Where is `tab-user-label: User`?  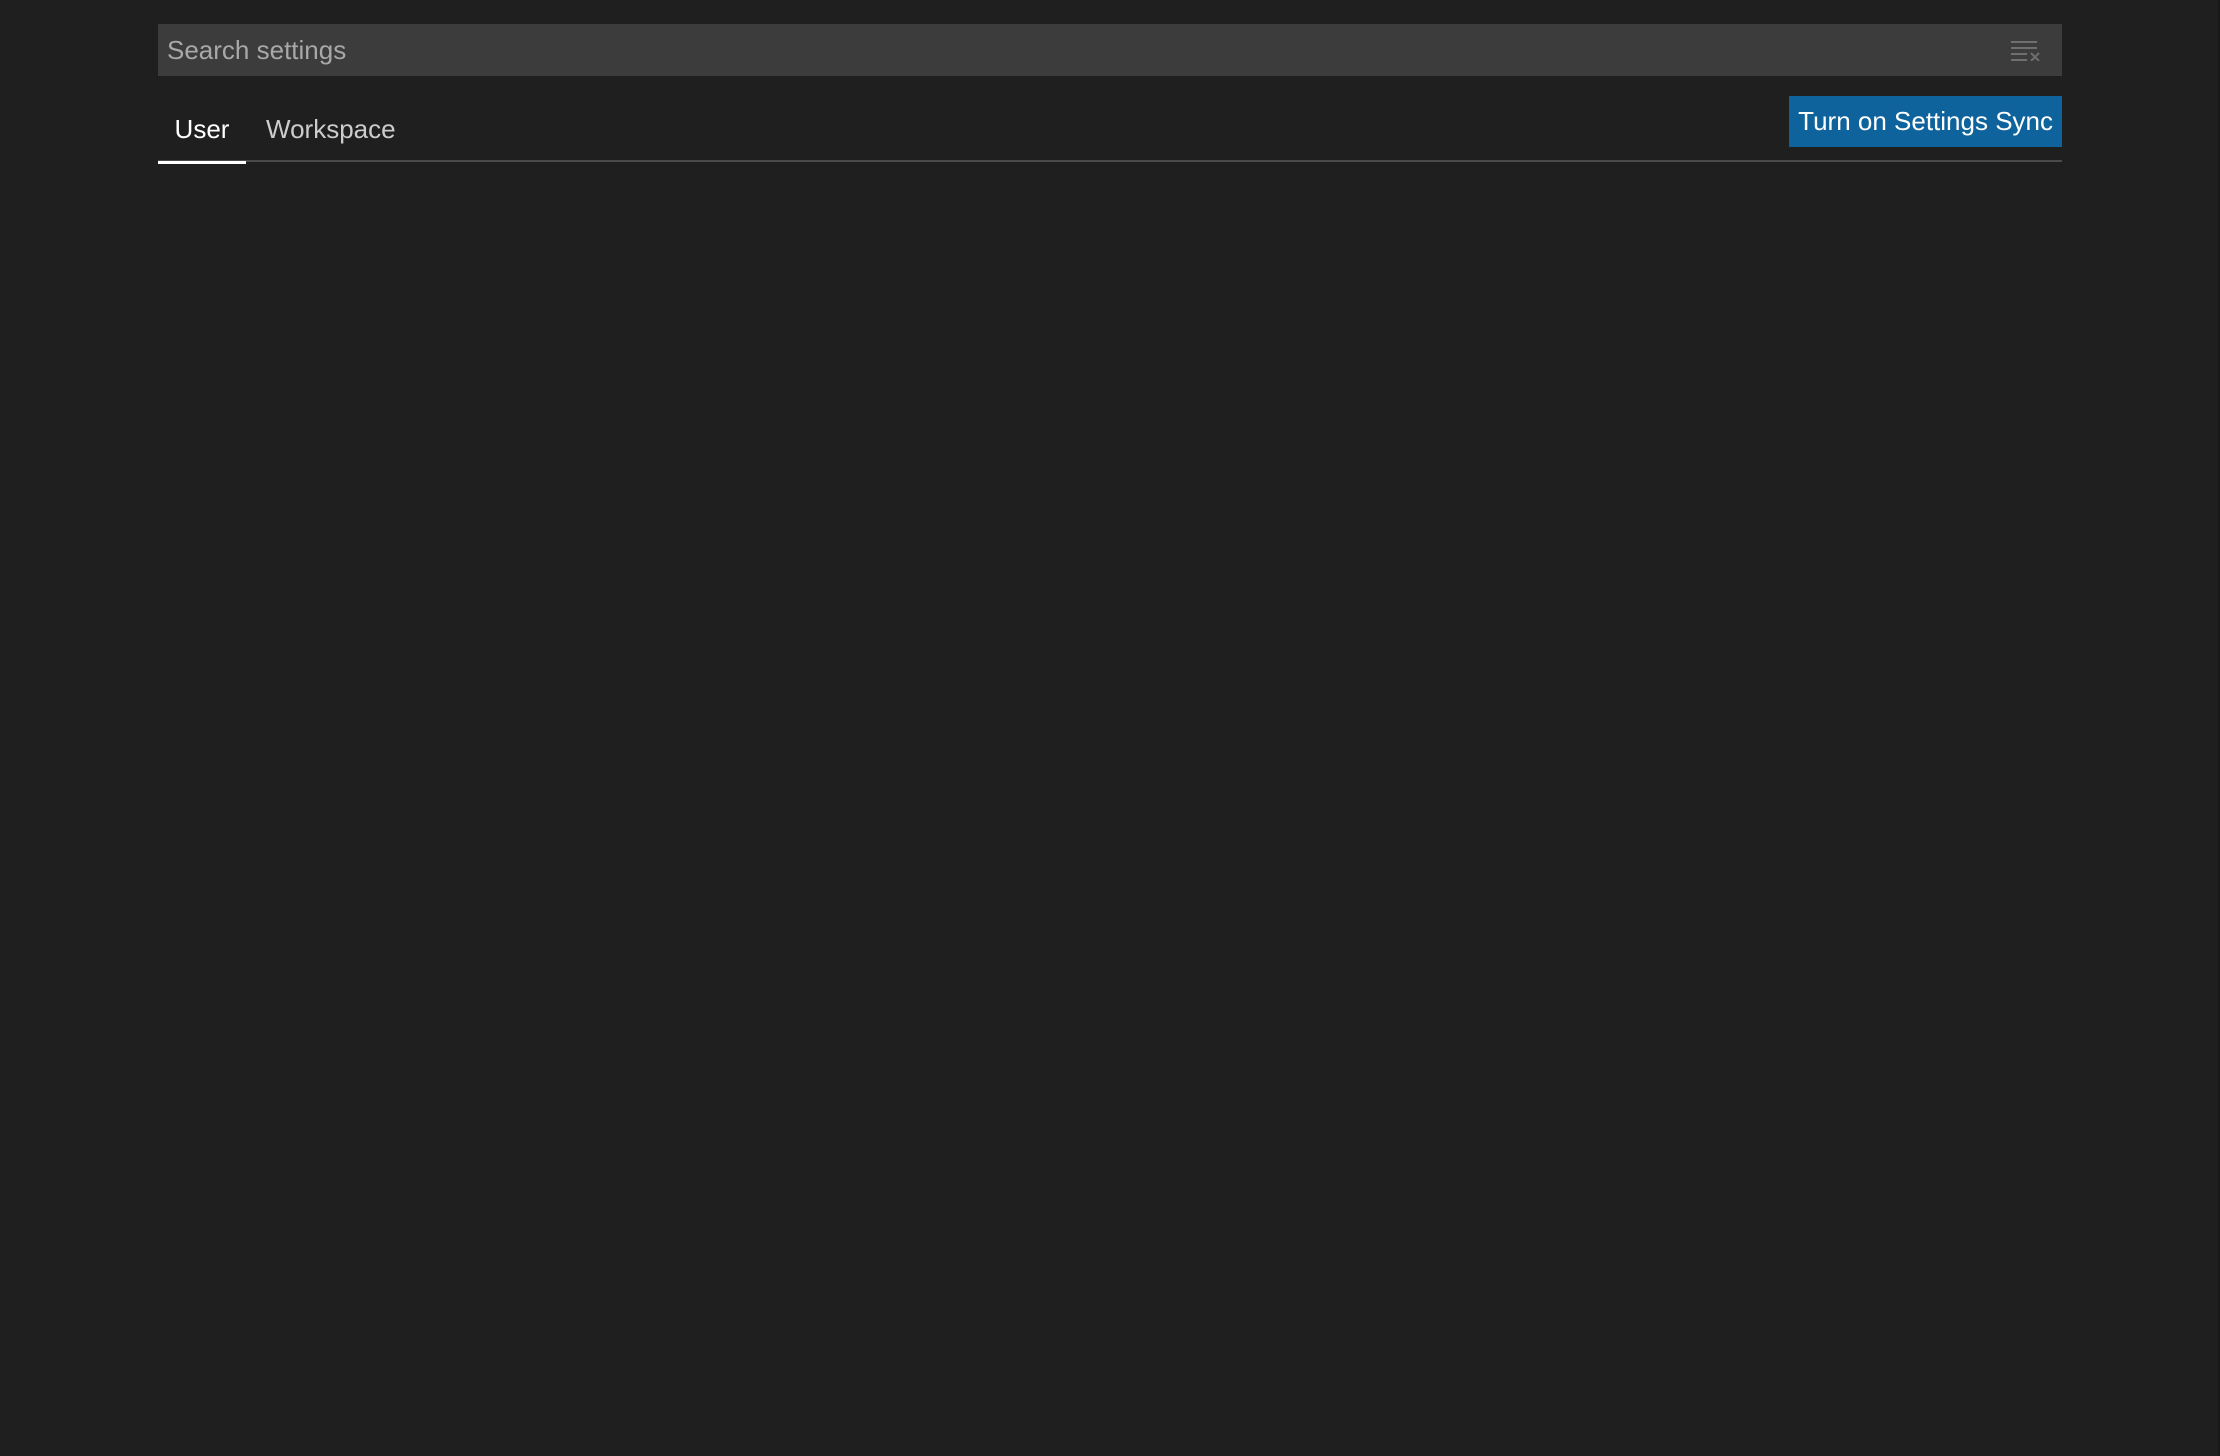
tab-user-label: User is located at coordinates (202, 128).